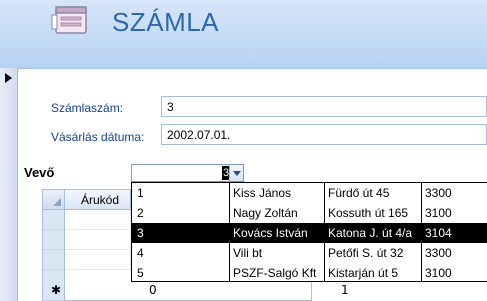 The width and height of the screenshot is (487, 301). What do you see at coordinates (69, 20) in the screenshot?
I see `form-icon` at bounding box center [69, 20].